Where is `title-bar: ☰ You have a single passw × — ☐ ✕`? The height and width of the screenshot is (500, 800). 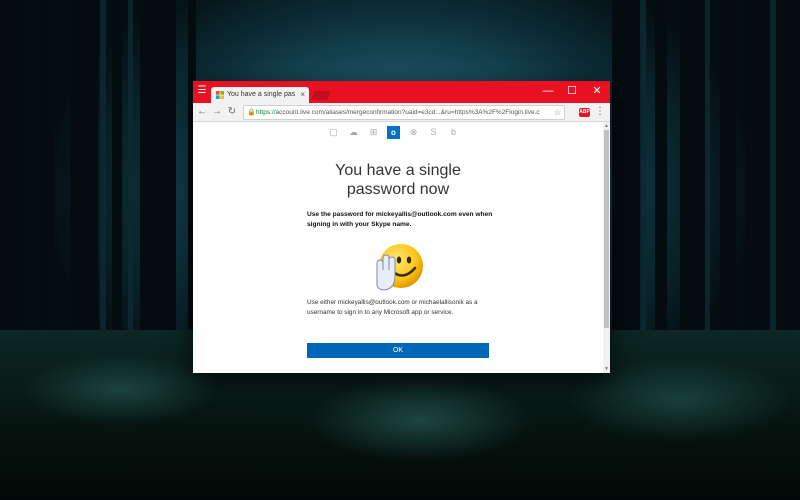 title-bar: ☰ You have a single passw × — ☐ ✕ is located at coordinates (401, 92).